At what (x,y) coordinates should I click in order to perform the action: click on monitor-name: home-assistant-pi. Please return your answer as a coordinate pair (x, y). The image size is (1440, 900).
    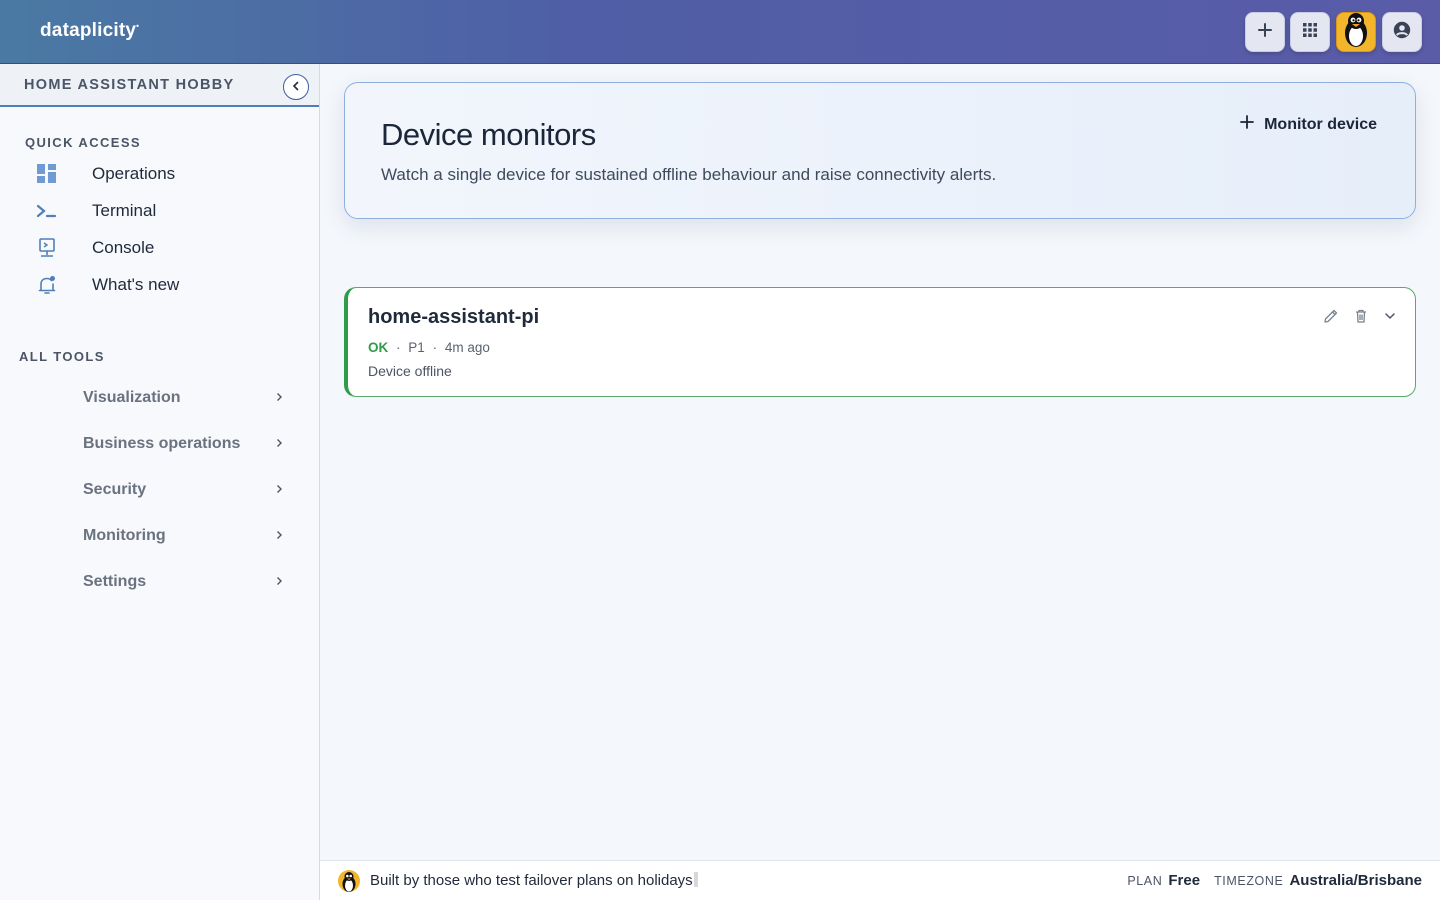
    Looking at the image, I should click on (454, 317).